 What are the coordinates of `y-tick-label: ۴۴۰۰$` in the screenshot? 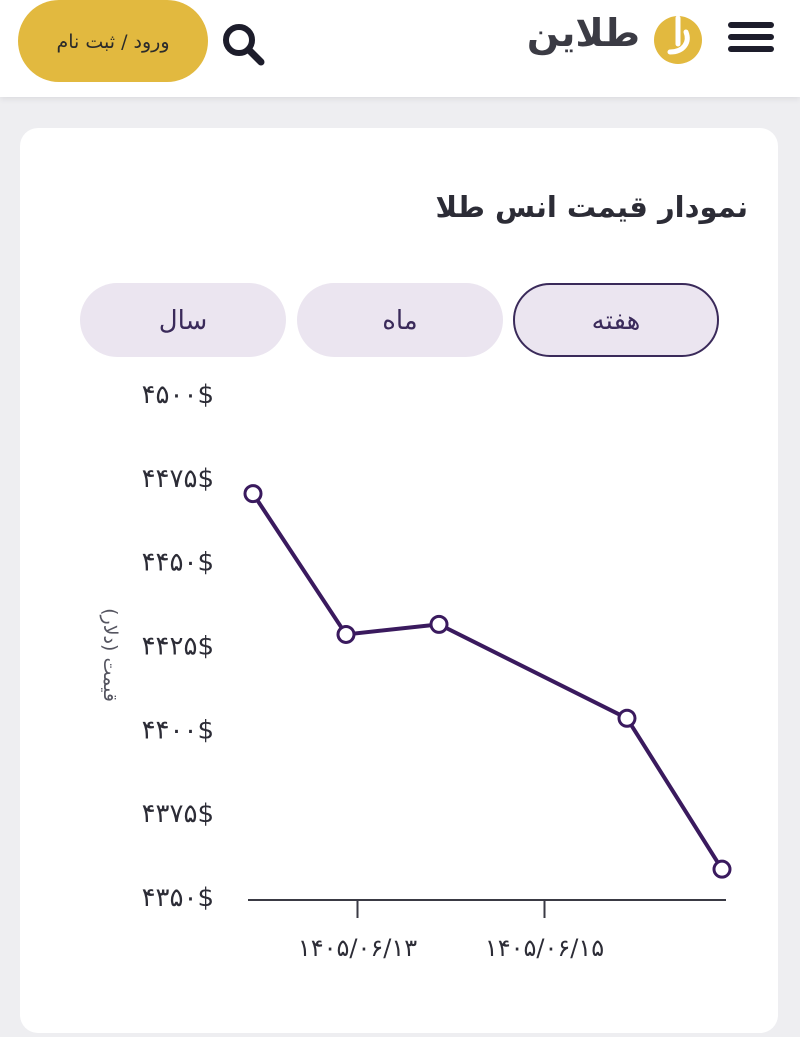 It's located at (178, 730).